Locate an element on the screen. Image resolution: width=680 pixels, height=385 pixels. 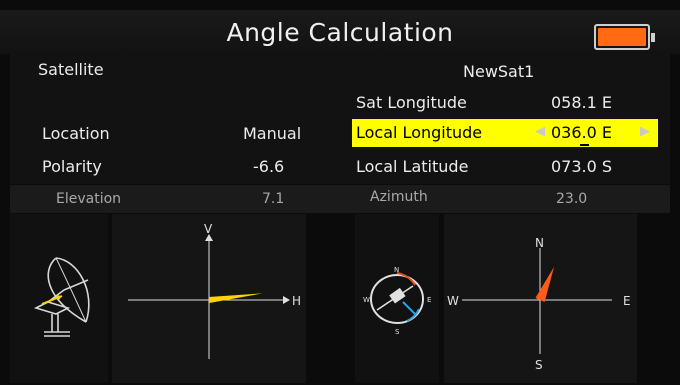
elevation-needle is located at coordinates (235, 298).